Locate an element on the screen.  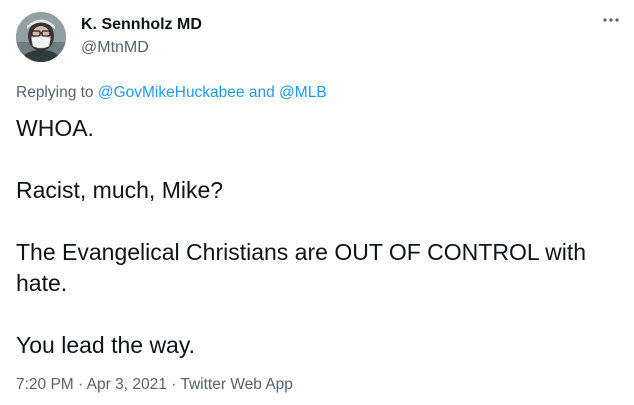
tweet-time: 7:20 PM is located at coordinates (45, 384).